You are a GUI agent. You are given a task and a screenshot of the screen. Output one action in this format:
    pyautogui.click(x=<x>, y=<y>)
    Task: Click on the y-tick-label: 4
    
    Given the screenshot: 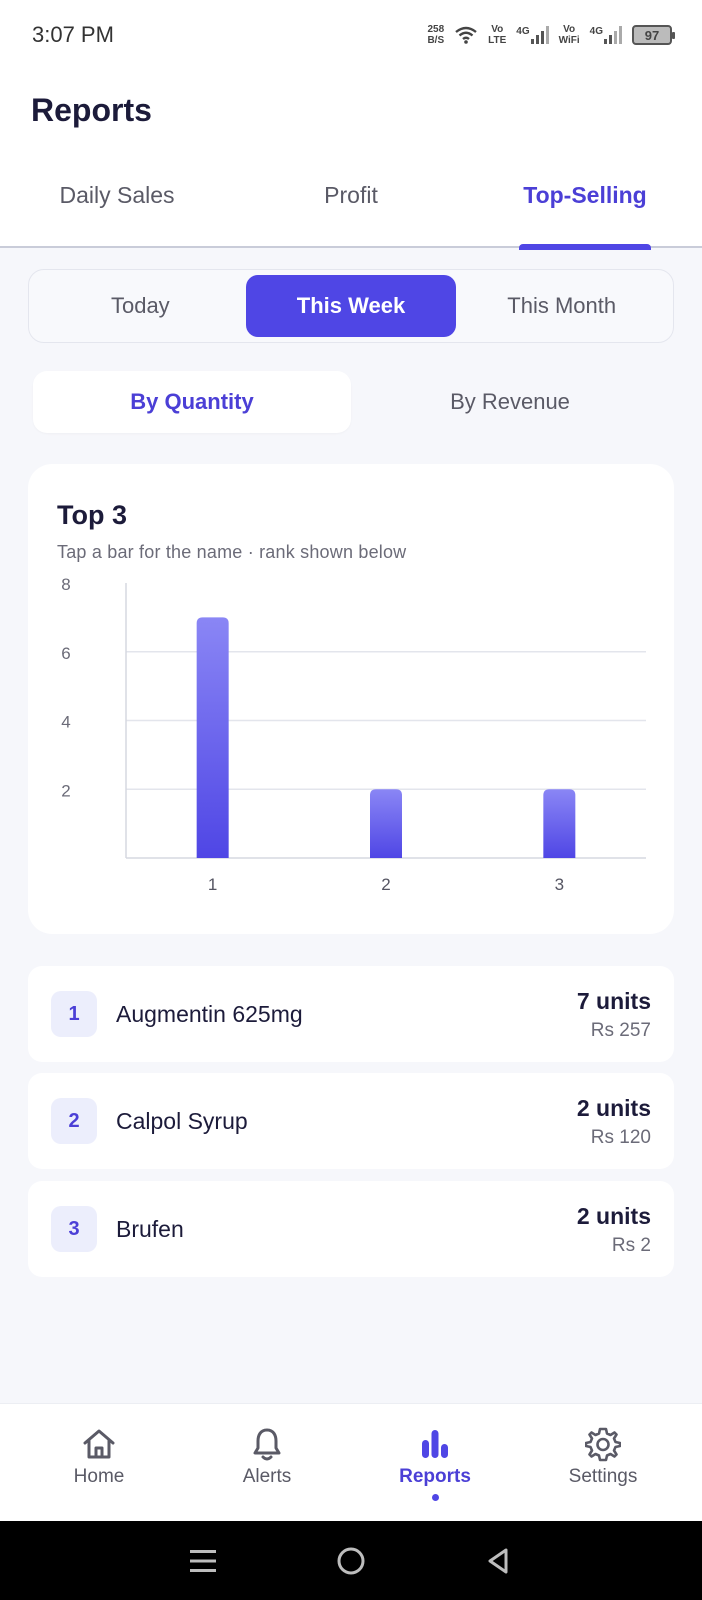 What is the action you would take?
    pyautogui.click(x=65, y=722)
    